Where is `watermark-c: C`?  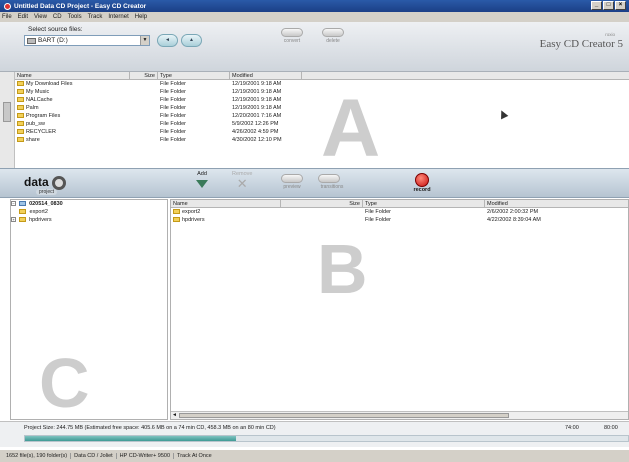 watermark-c: C is located at coordinates (64, 383).